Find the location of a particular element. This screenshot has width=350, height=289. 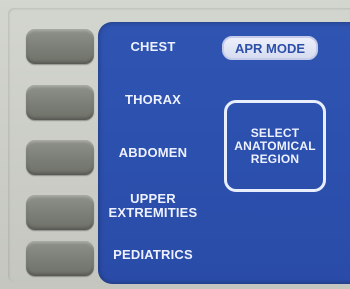

menu-item-pediatrics: PEDIATRICS is located at coordinates (153, 255).